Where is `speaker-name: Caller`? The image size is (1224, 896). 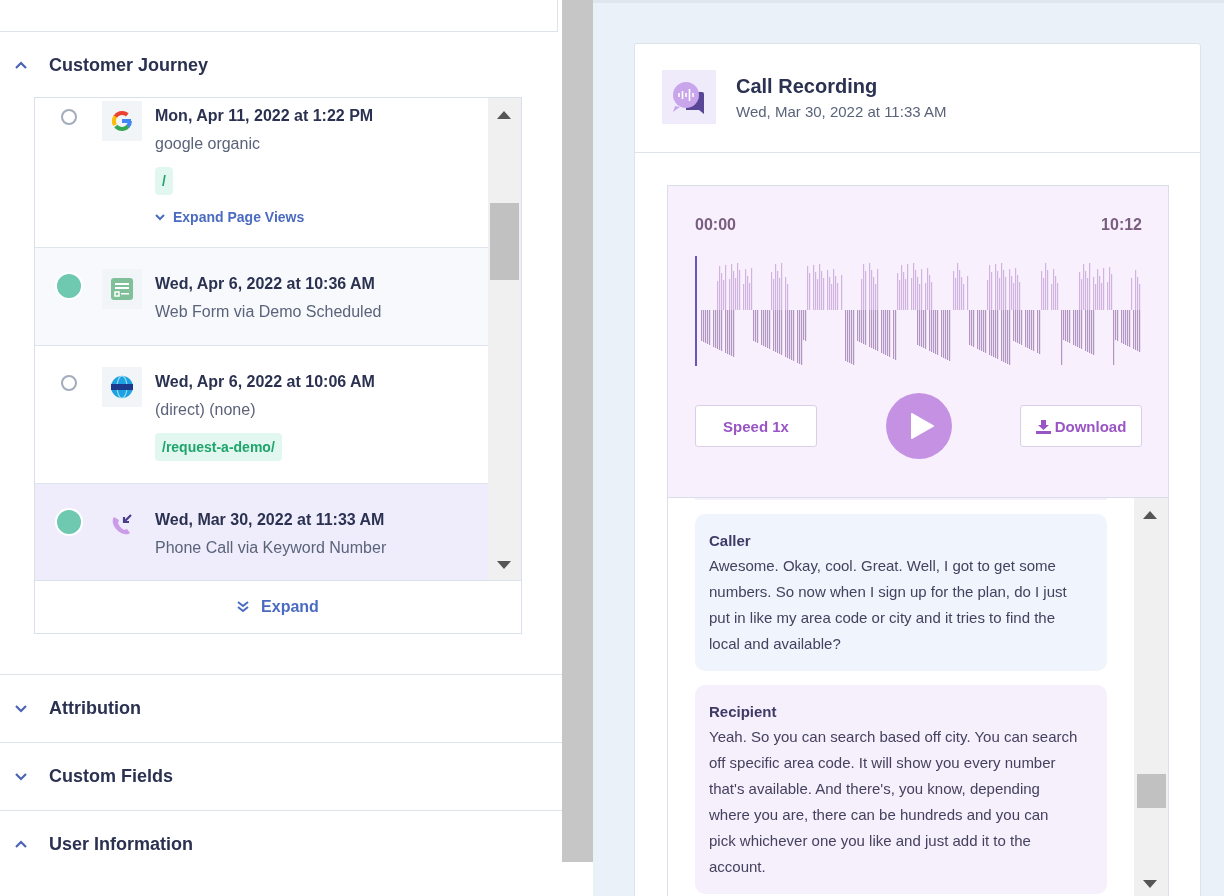
speaker-name: Caller is located at coordinates (730, 540).